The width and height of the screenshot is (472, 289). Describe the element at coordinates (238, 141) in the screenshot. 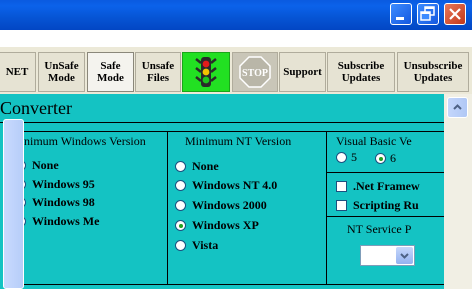

I see `min-nt-heading: Minimum NT Version` at that location.